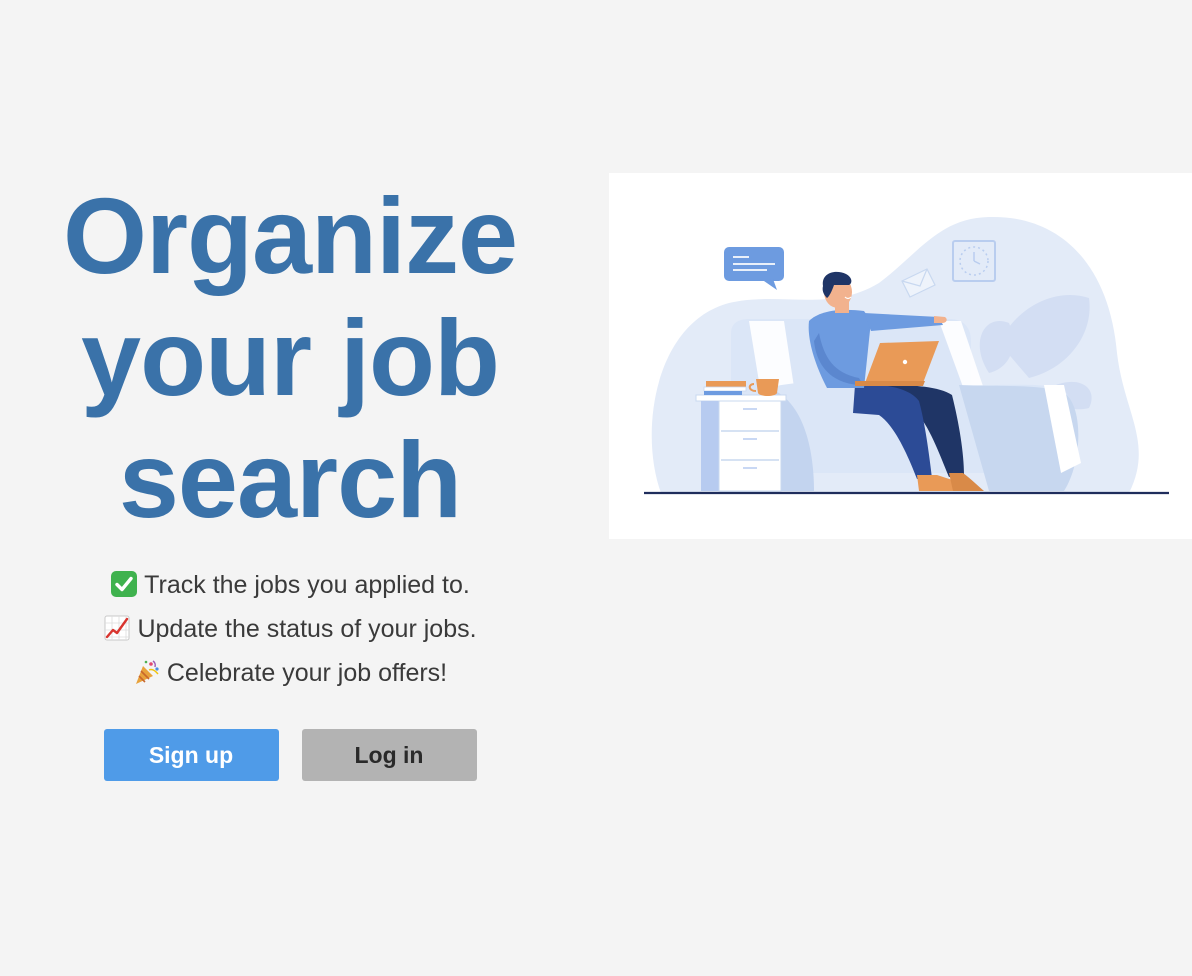 This screenshot has height=976, width=1192. I want to click on party-popper-icon, so click(147, 672).